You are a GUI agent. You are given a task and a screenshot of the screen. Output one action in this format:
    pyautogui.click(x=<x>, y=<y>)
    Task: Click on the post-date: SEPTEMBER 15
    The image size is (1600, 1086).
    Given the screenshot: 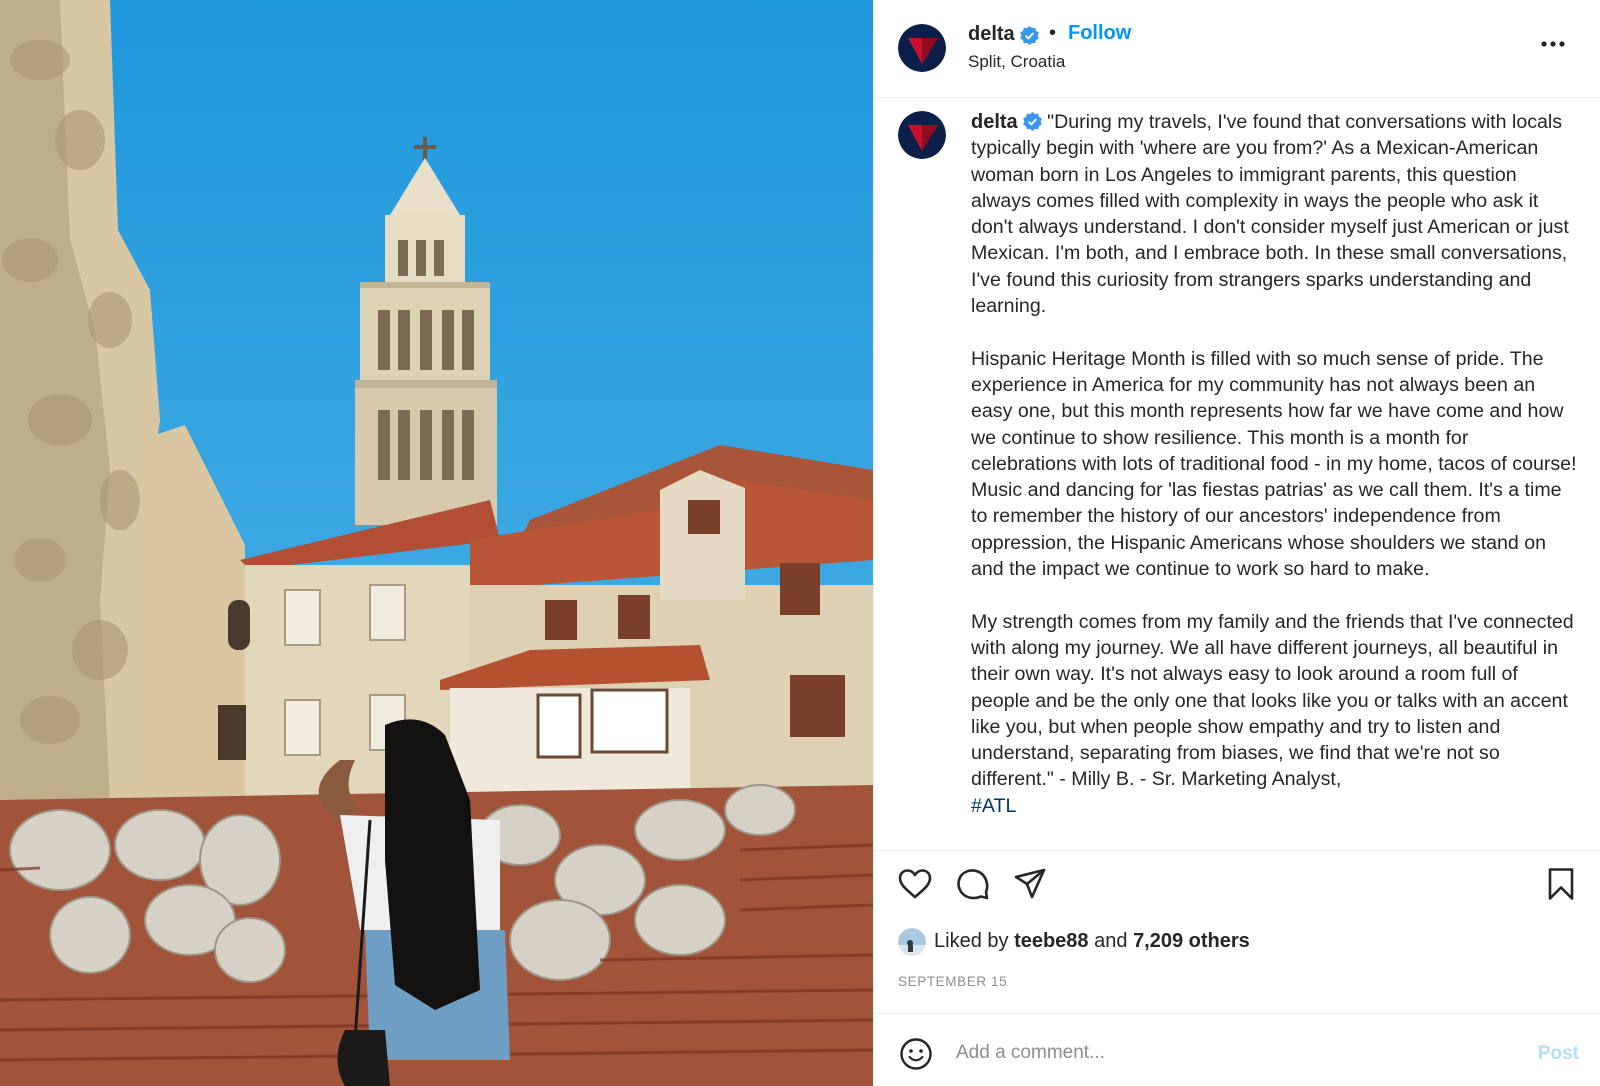 What is the action you would take?
    pyautogui.click(x=952, y=981)
    